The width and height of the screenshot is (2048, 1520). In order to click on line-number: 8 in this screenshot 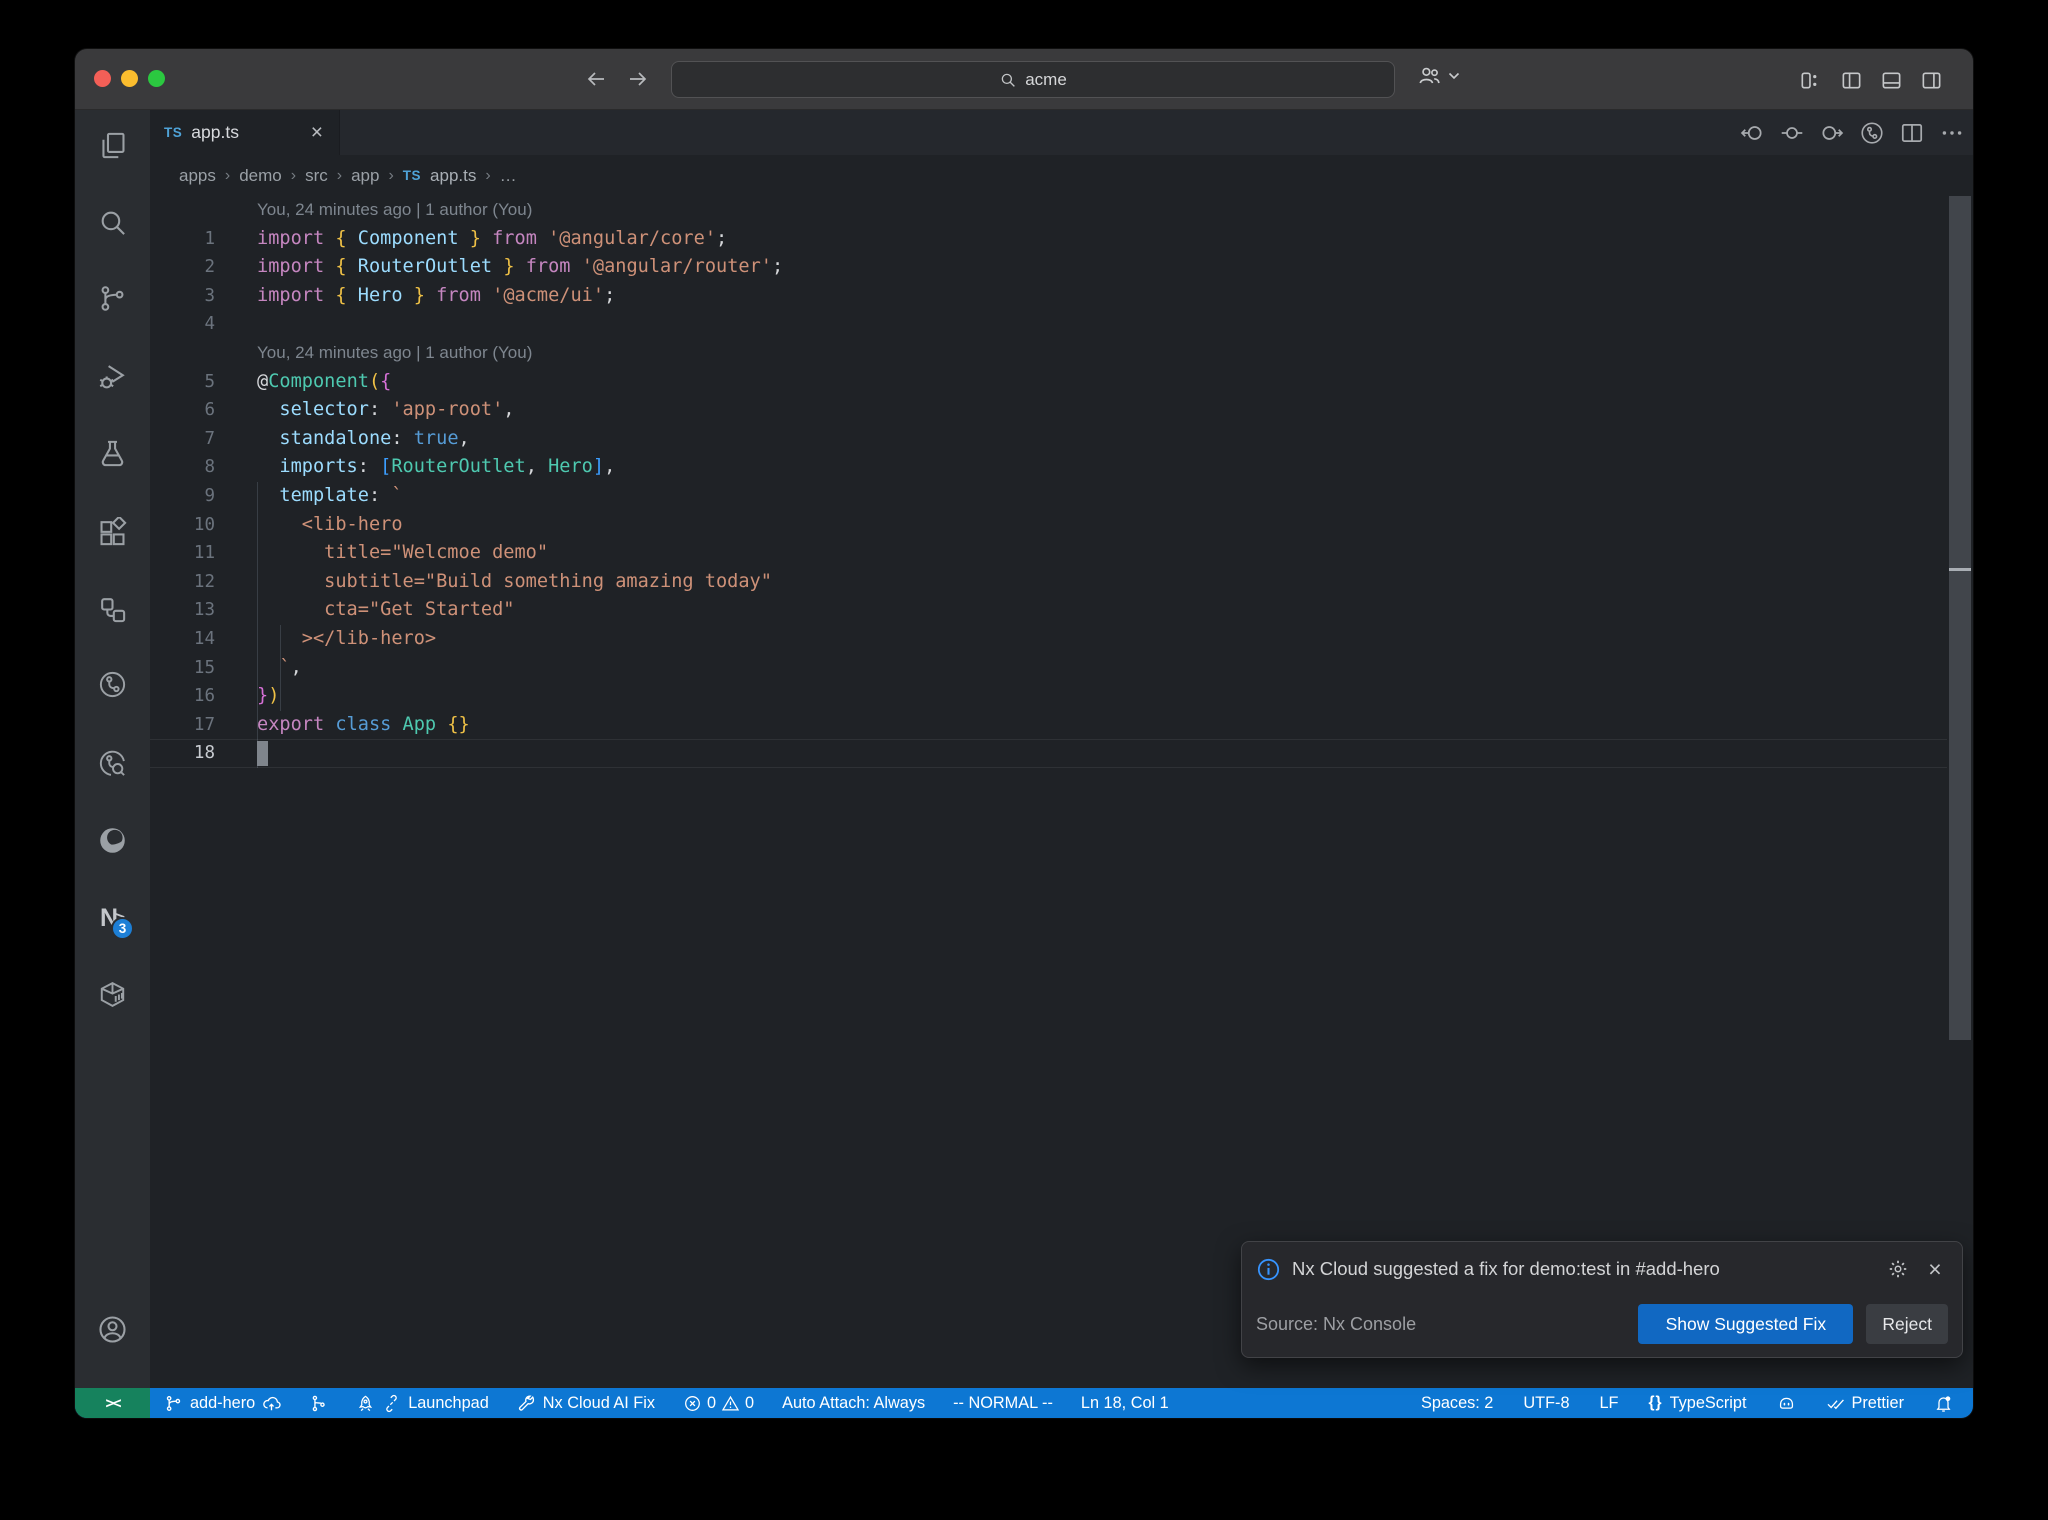, I will do `click(209, 467)`.